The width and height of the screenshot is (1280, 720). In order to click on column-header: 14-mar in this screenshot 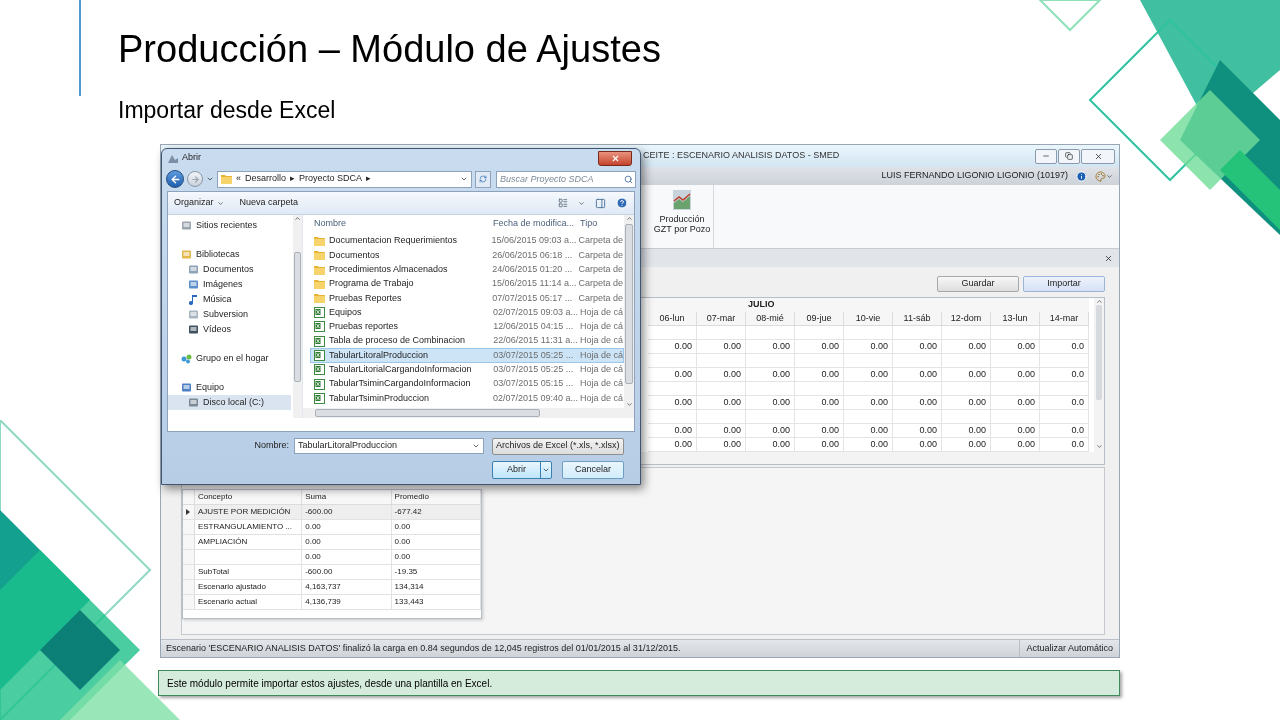, I will do `click(1064, 318)`.